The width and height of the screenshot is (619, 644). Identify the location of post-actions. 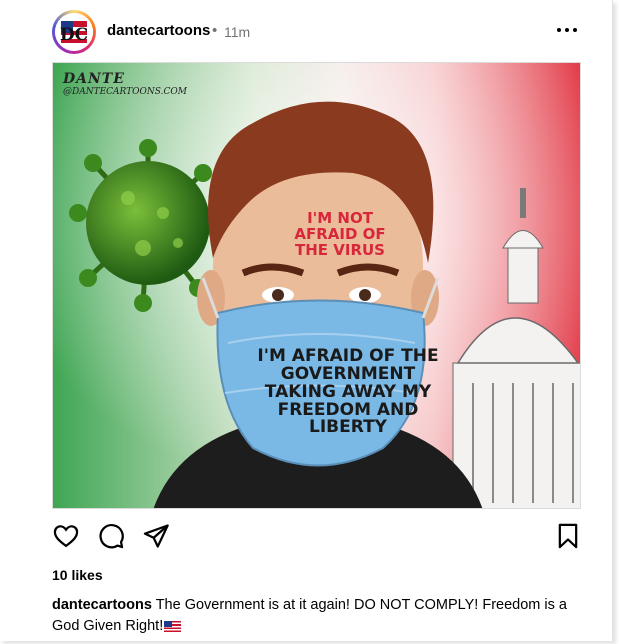
(317, 539).